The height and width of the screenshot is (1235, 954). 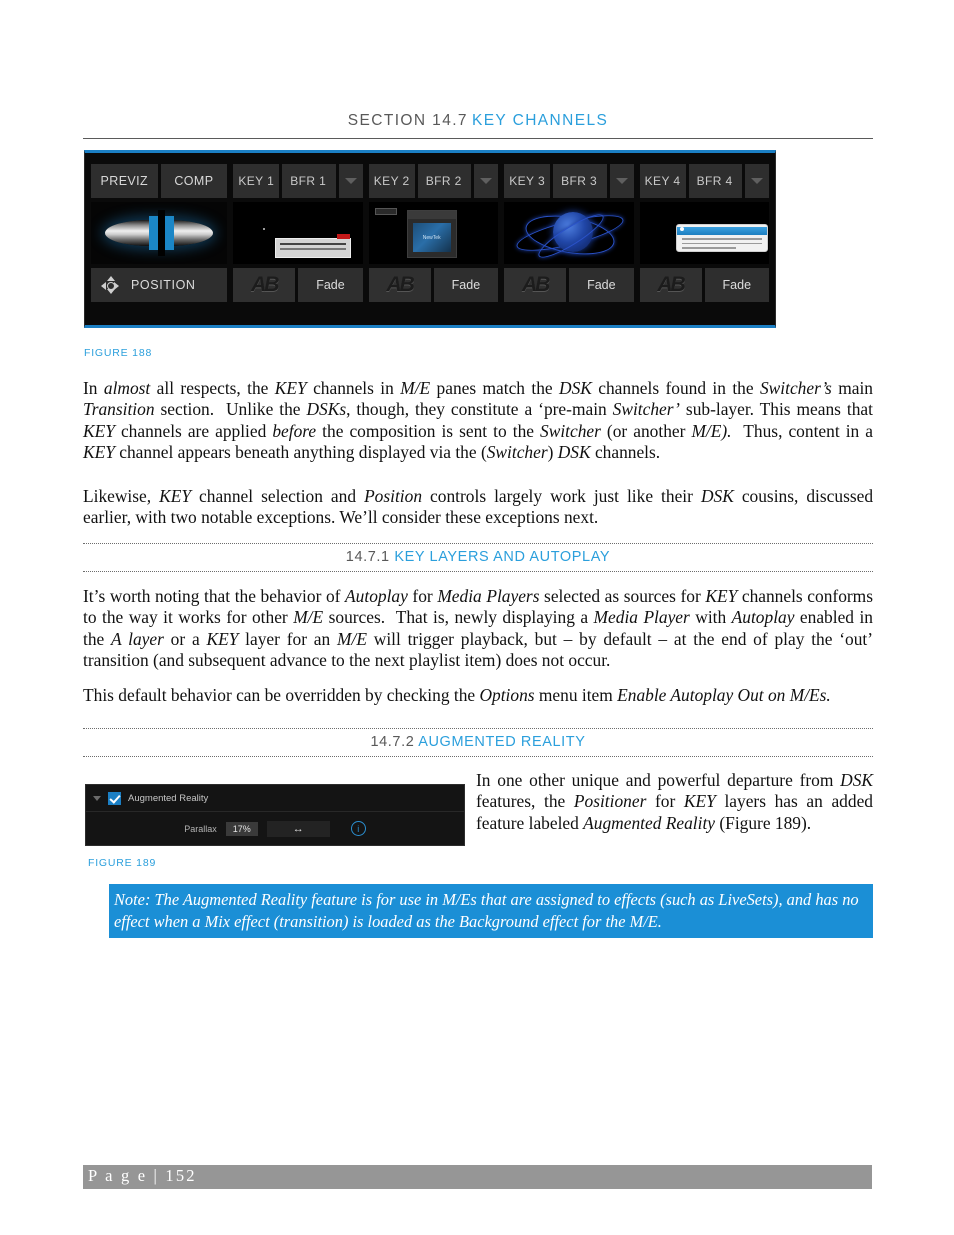 I want to click on bfr-3-button: BFR 3, so click(x=580, y=181).